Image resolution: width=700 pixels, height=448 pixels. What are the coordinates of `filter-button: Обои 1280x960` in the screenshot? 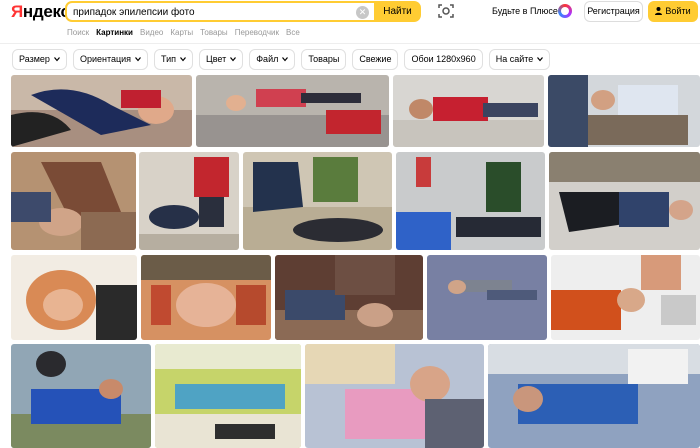 It's located at (443, 59).